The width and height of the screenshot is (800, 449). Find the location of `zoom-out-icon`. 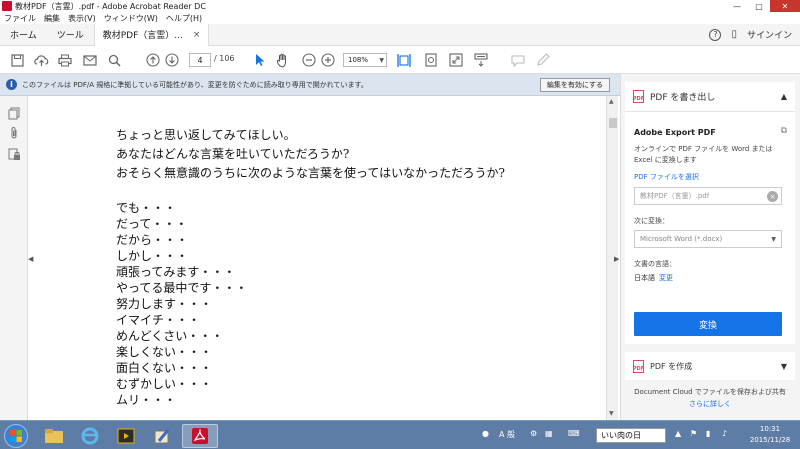

zoom-out-icon is located at coordinates (309, 60).